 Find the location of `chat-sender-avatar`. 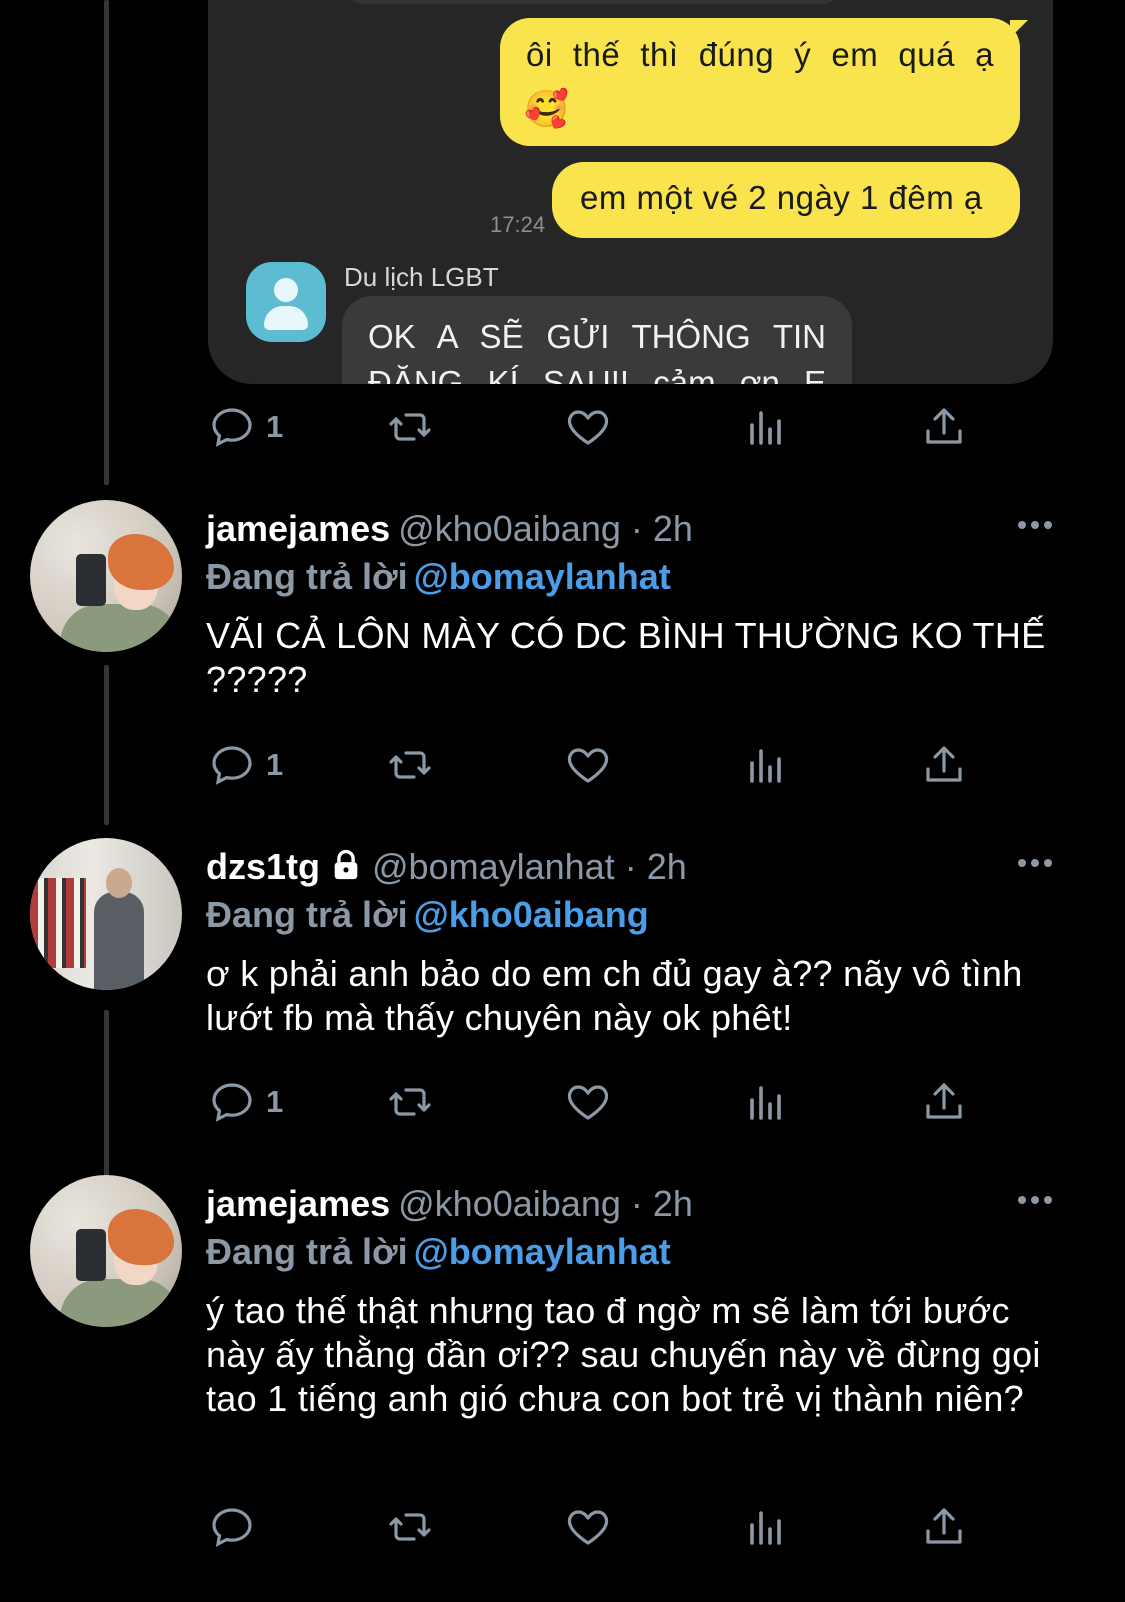

chat-sender-avatar is located at coordinates (286, 302).